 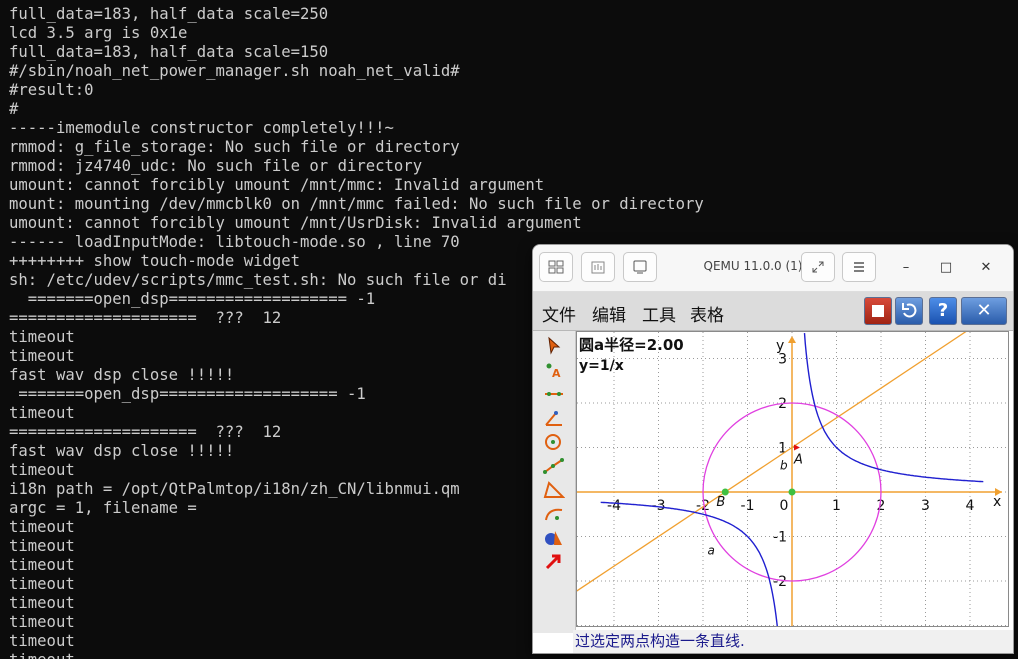 I want to click on title-bar: QEMU 11.0.0 (1) – □ ✕, so click(x=773, y=268).